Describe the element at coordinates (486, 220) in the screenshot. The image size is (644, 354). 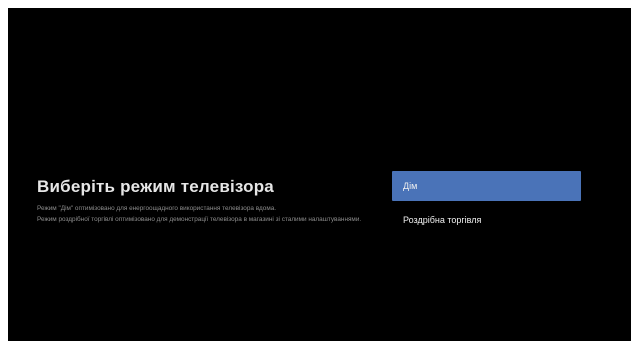
I see `option-retail: Роздрібна торгівля` at that location.